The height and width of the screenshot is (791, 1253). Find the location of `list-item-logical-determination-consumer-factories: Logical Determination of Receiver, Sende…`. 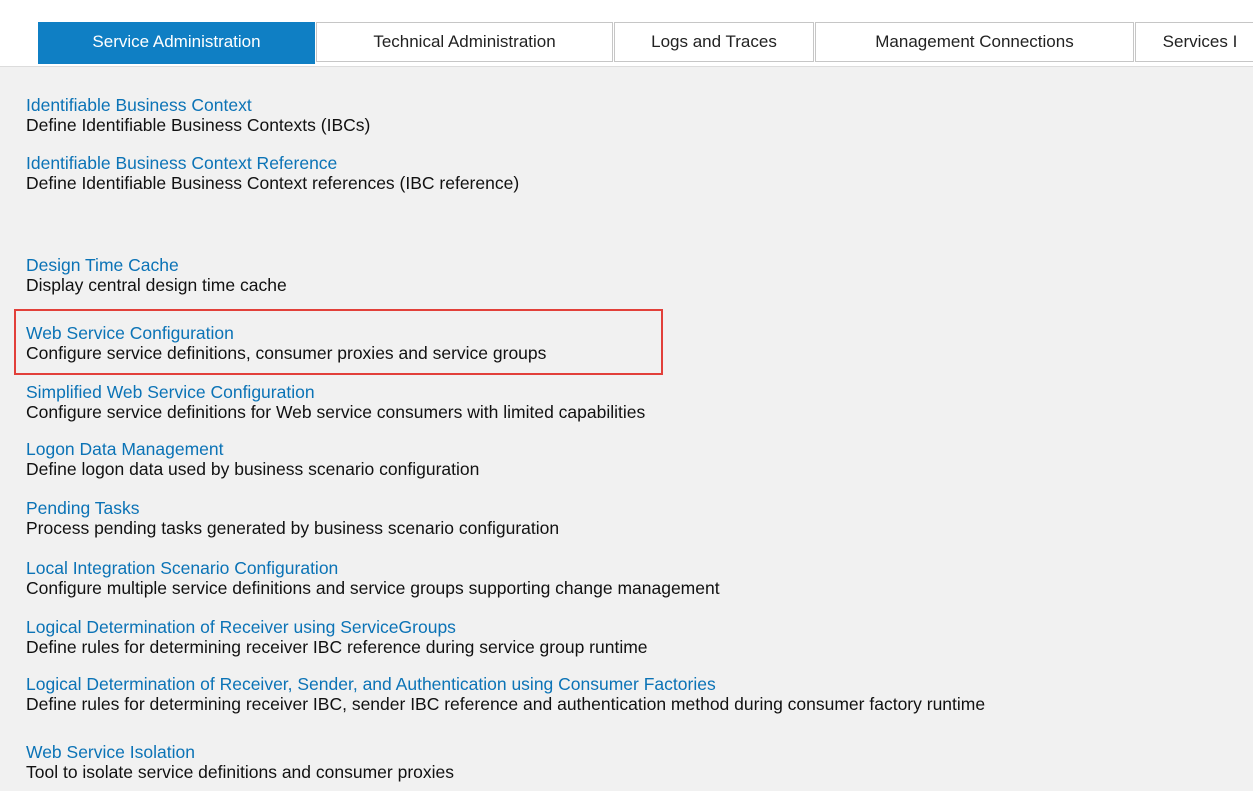

list-item-logical-determination-consumer-factories: Logical Determination of Receiver, Sende… is located at coordinates (505, 694).